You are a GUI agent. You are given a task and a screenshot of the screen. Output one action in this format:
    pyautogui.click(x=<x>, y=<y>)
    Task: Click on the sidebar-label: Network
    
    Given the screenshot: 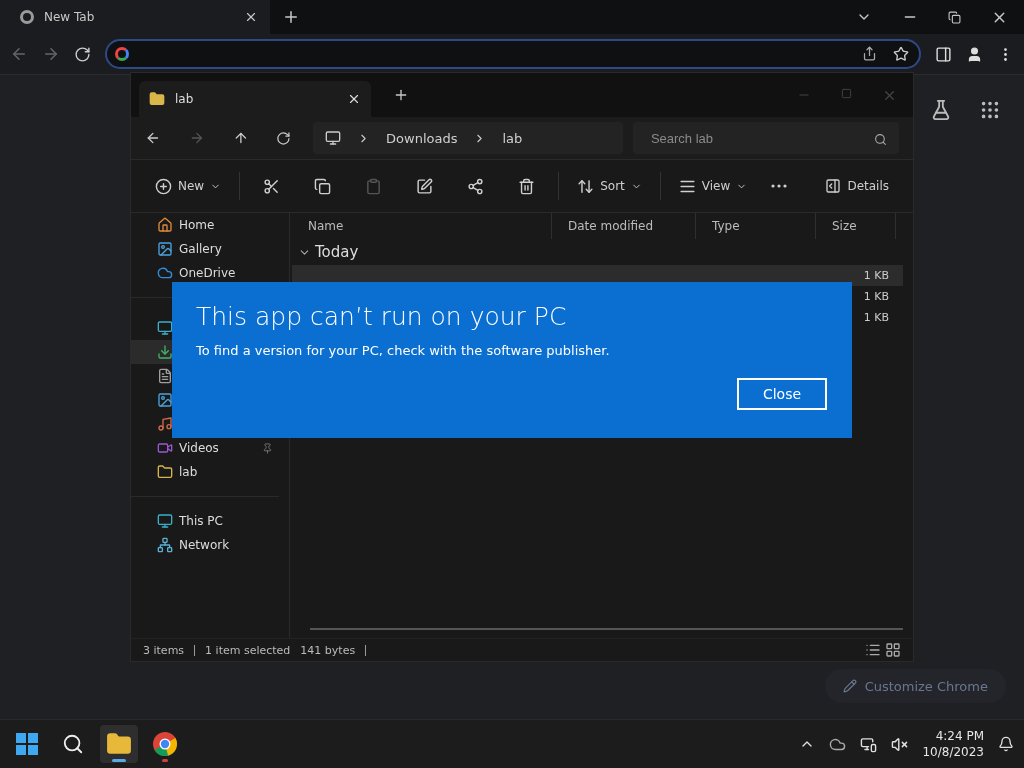 What is the action you would take?
    pyautogui.click(x=205, y=545)
    